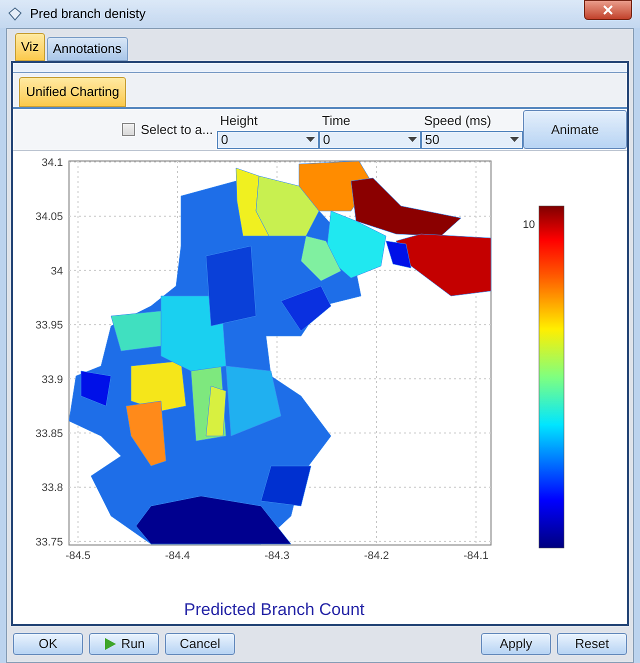  Describe the element at coordinates (528, 225) in the screenshot. I see `color-scale-tick-label: 10` at that location.